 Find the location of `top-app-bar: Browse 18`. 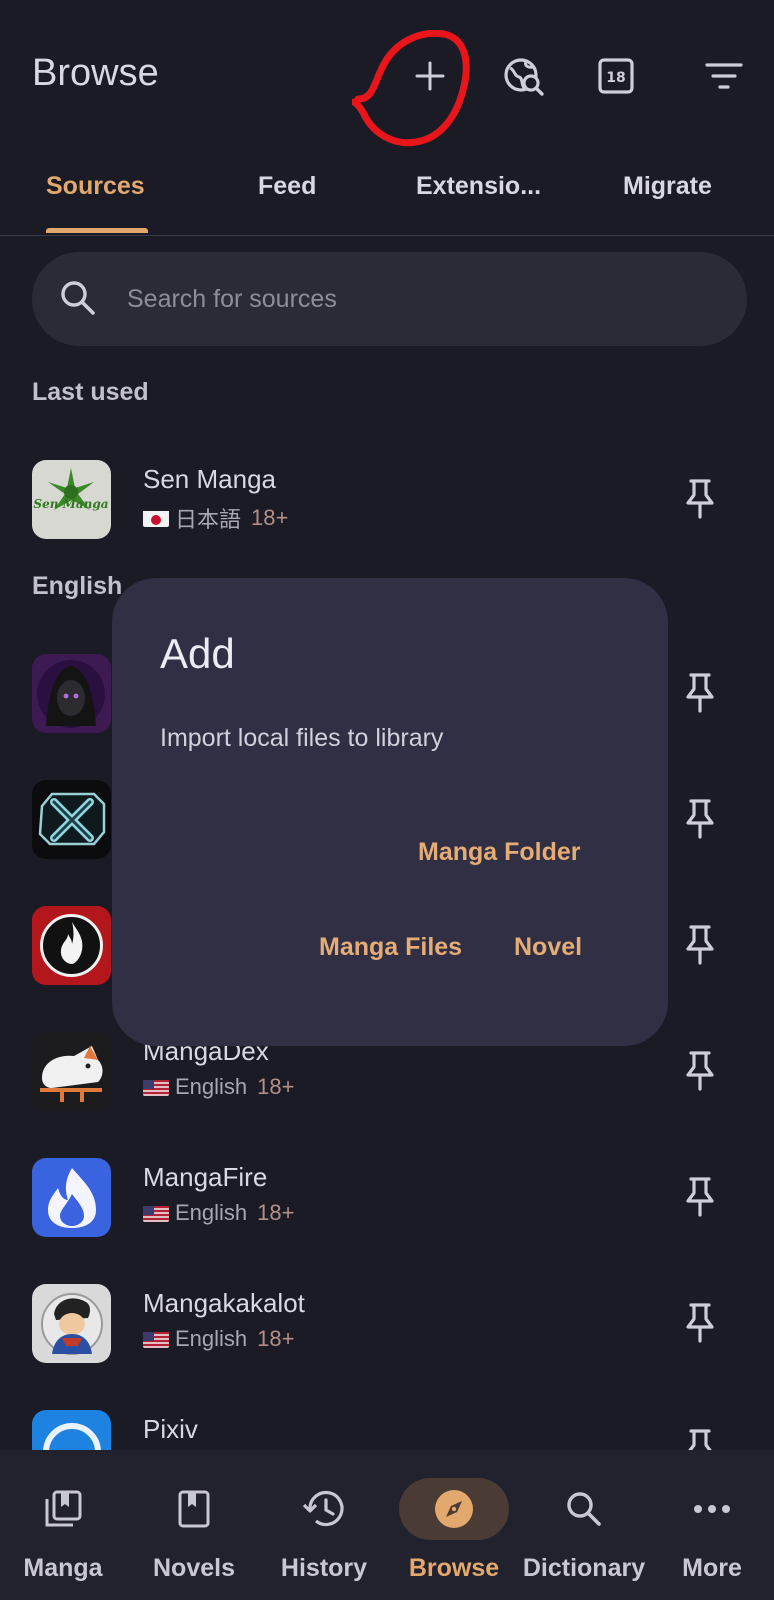

top-app-bar: Browse 18 is located at coordinates (387, 75).